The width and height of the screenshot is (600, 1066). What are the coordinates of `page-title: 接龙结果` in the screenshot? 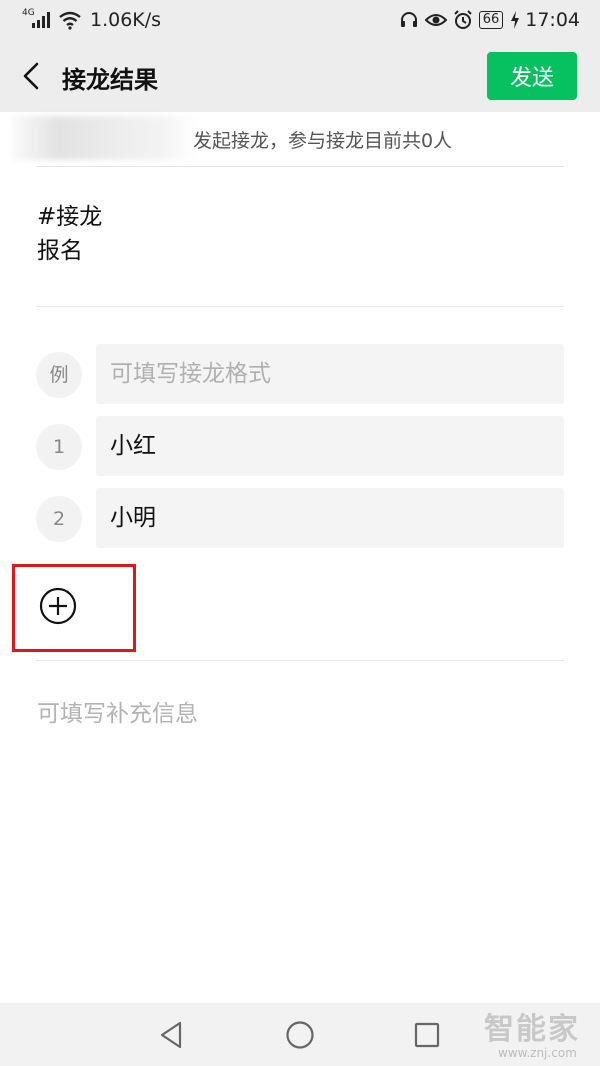 It's located at (110, 80).